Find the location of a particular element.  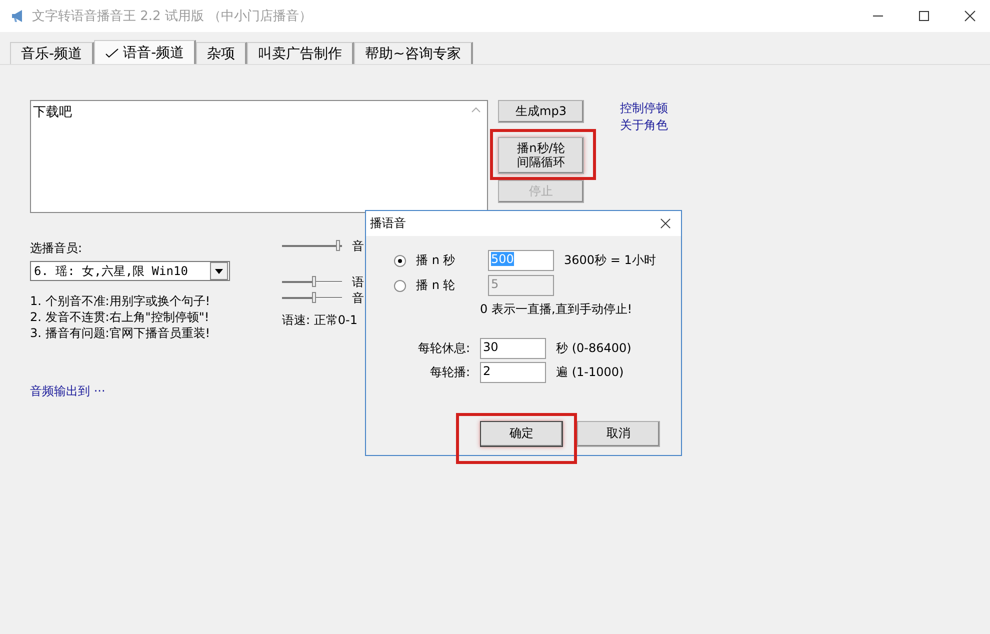

note-line: 2. 发音不连贯:右上角"控制停顿"! is located at coordinates (120, 317).